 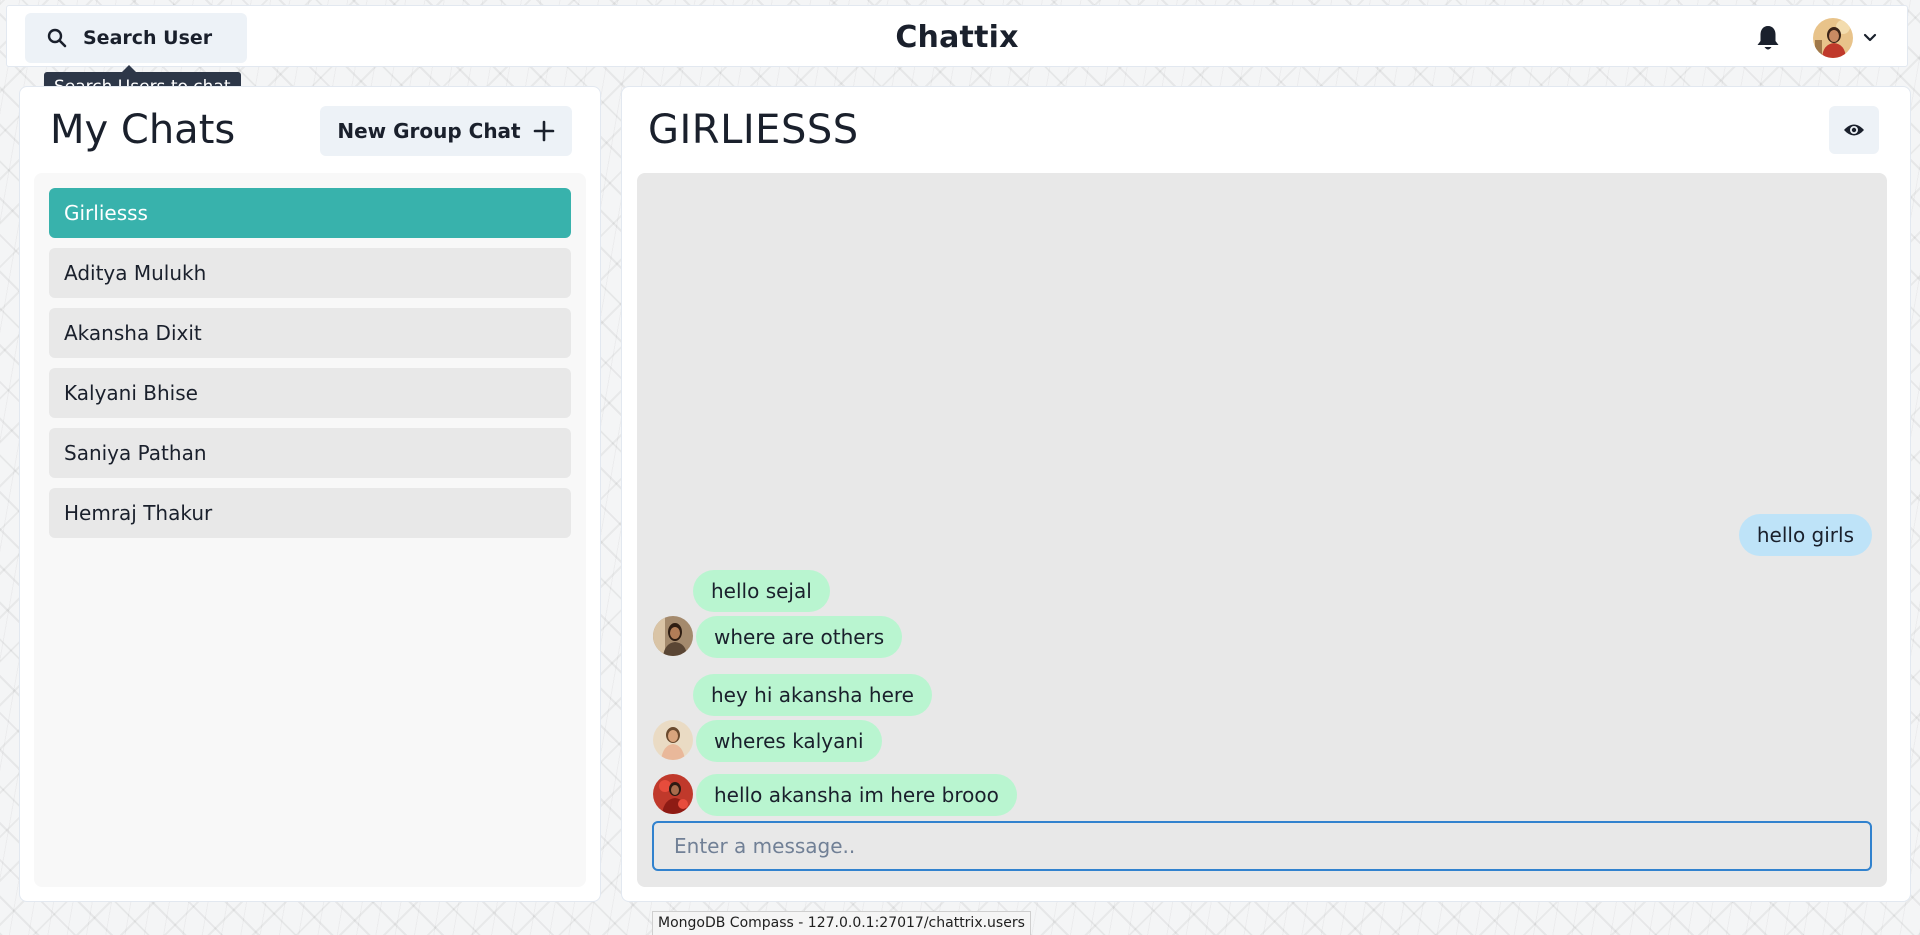 I want to click on chevron-down-icon, so click(x=1870, y=37).